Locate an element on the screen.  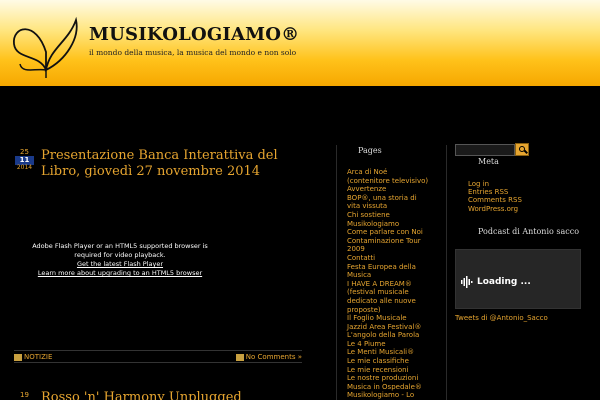
page-link: (contenitore televisivo) is located at coordinates (394, 181).